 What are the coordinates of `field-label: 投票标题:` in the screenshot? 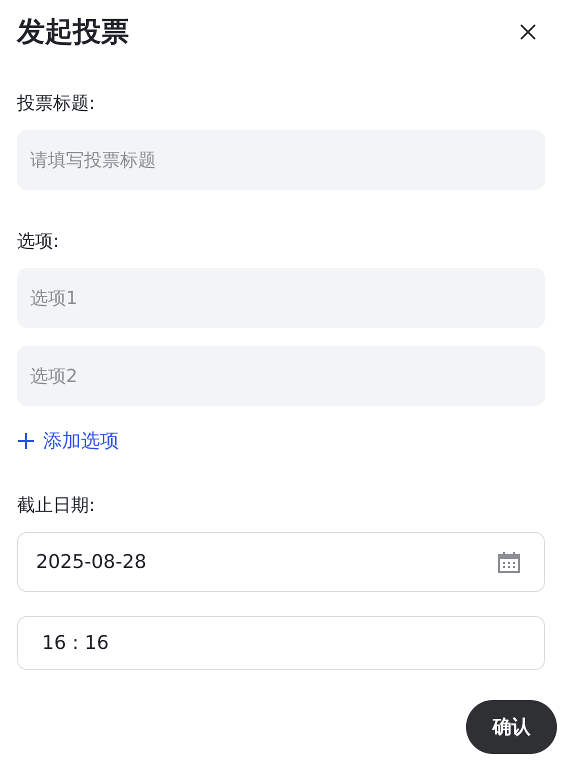 It's located at (56, 104).